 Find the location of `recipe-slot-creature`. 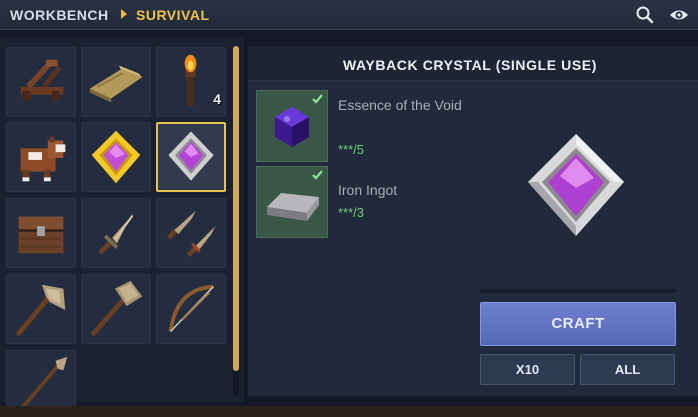

recipe-slot-creature is located at coordinates (41, 157).